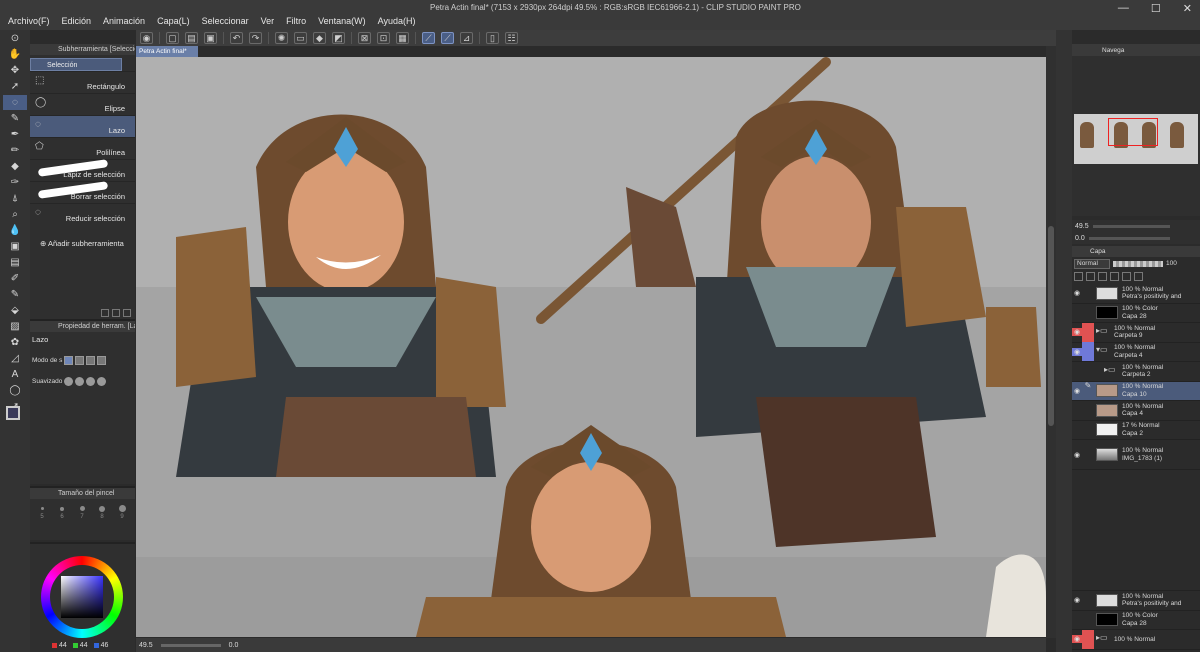 The height and width of the screenshot is (652, 1200). Describe the element at coordinates (1136, 352) in the screenshot. I see `layer-row: ◉ ▾▭ 100 % Normal Carpeta 4` at that location.